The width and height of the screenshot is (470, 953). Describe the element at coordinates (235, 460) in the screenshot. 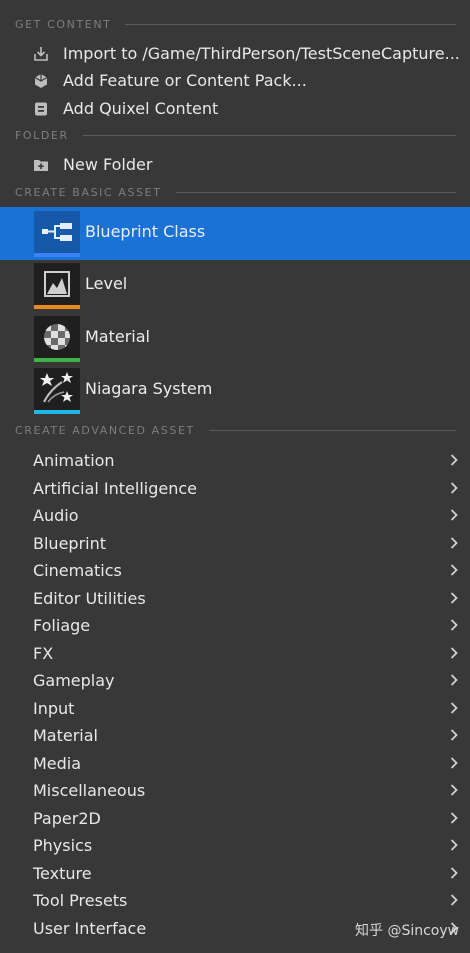

I see `submenu-item-animation: Animation` at that location.